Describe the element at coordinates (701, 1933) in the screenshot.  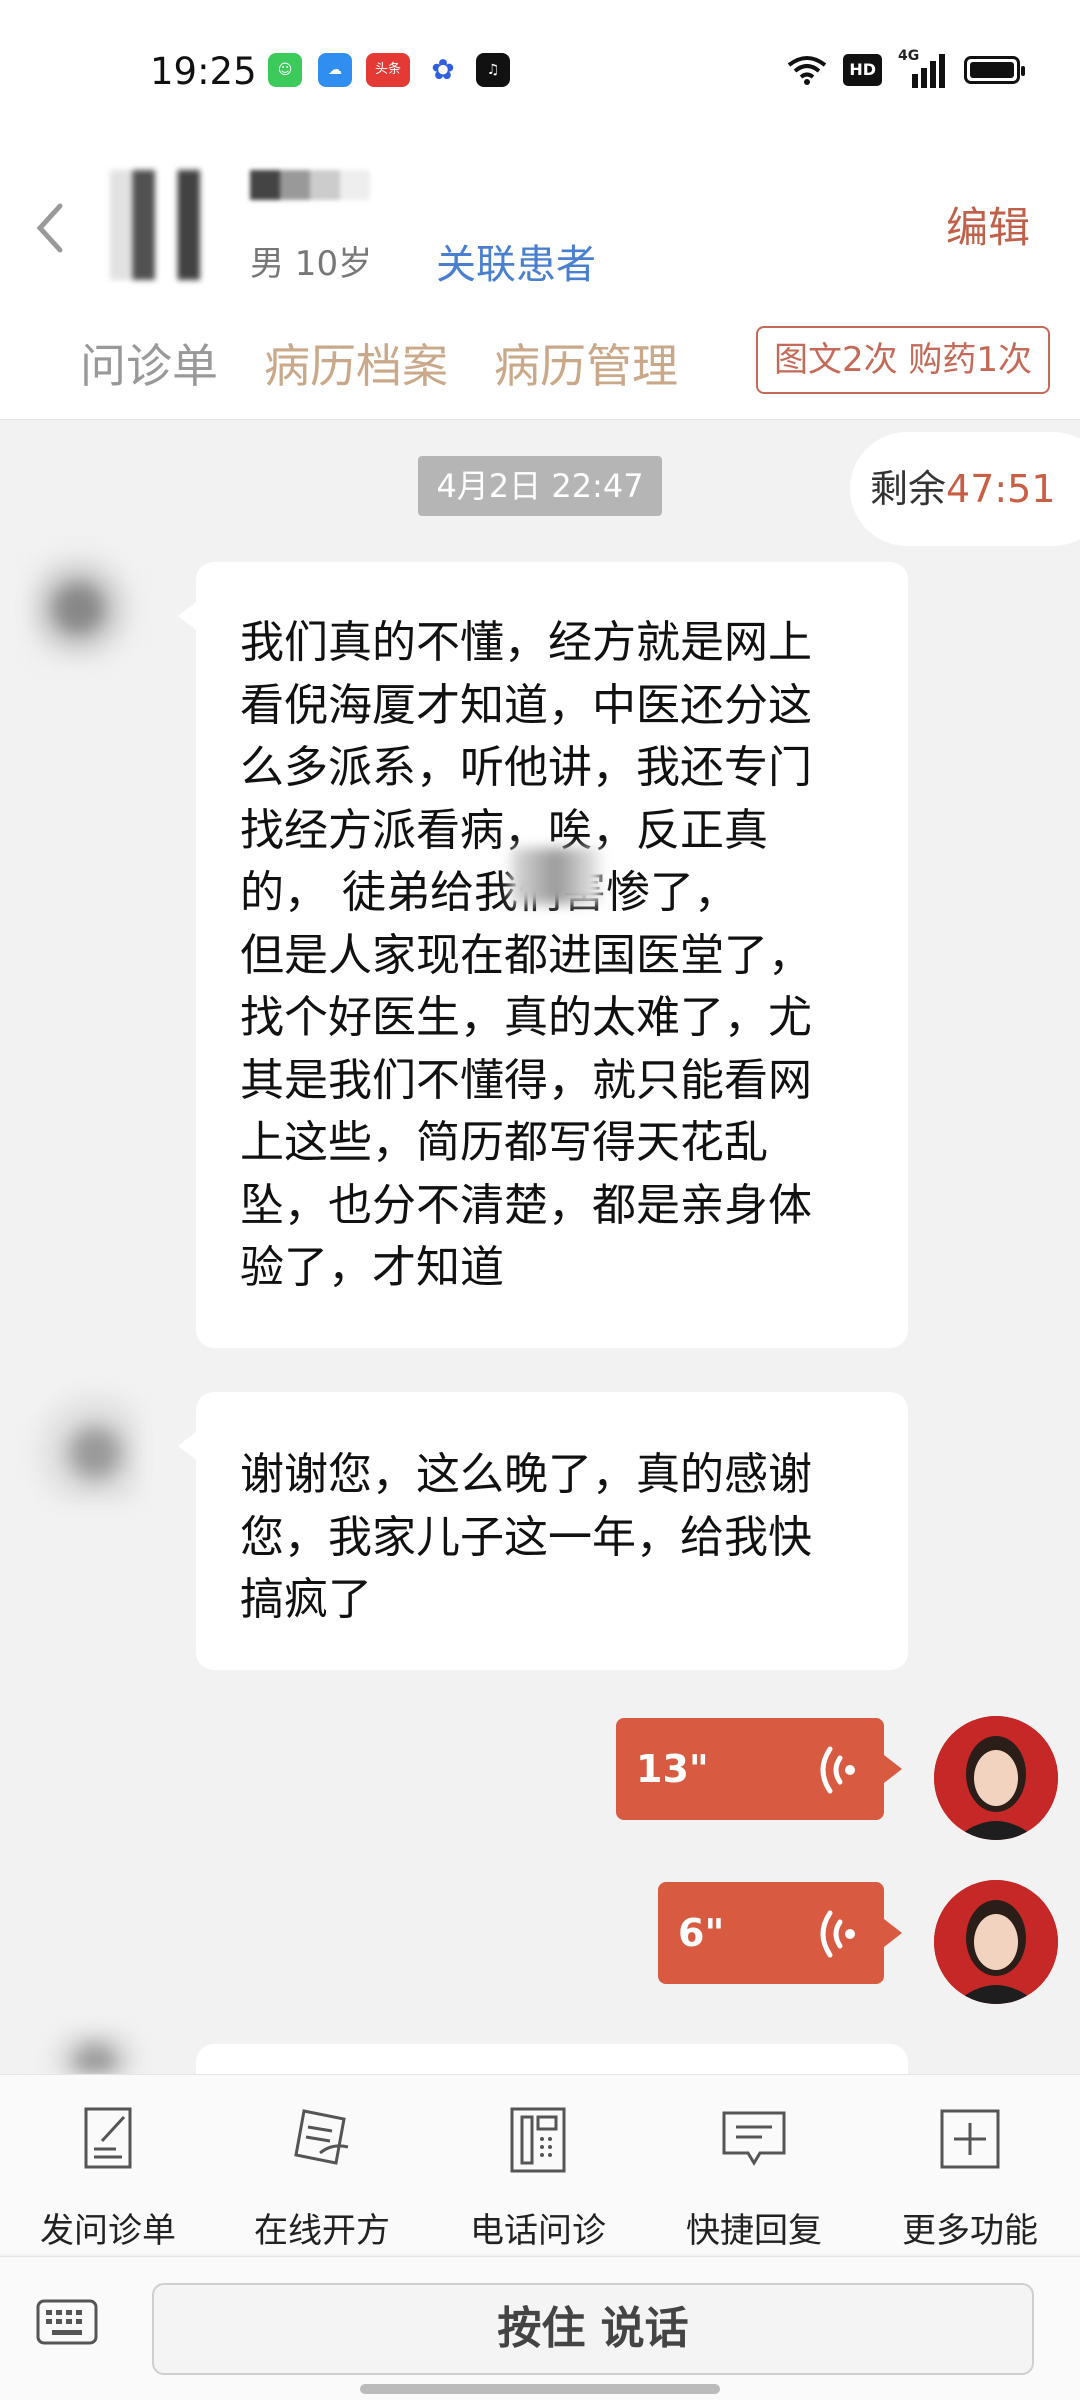
I see `voice-duration: 6"` at that location.